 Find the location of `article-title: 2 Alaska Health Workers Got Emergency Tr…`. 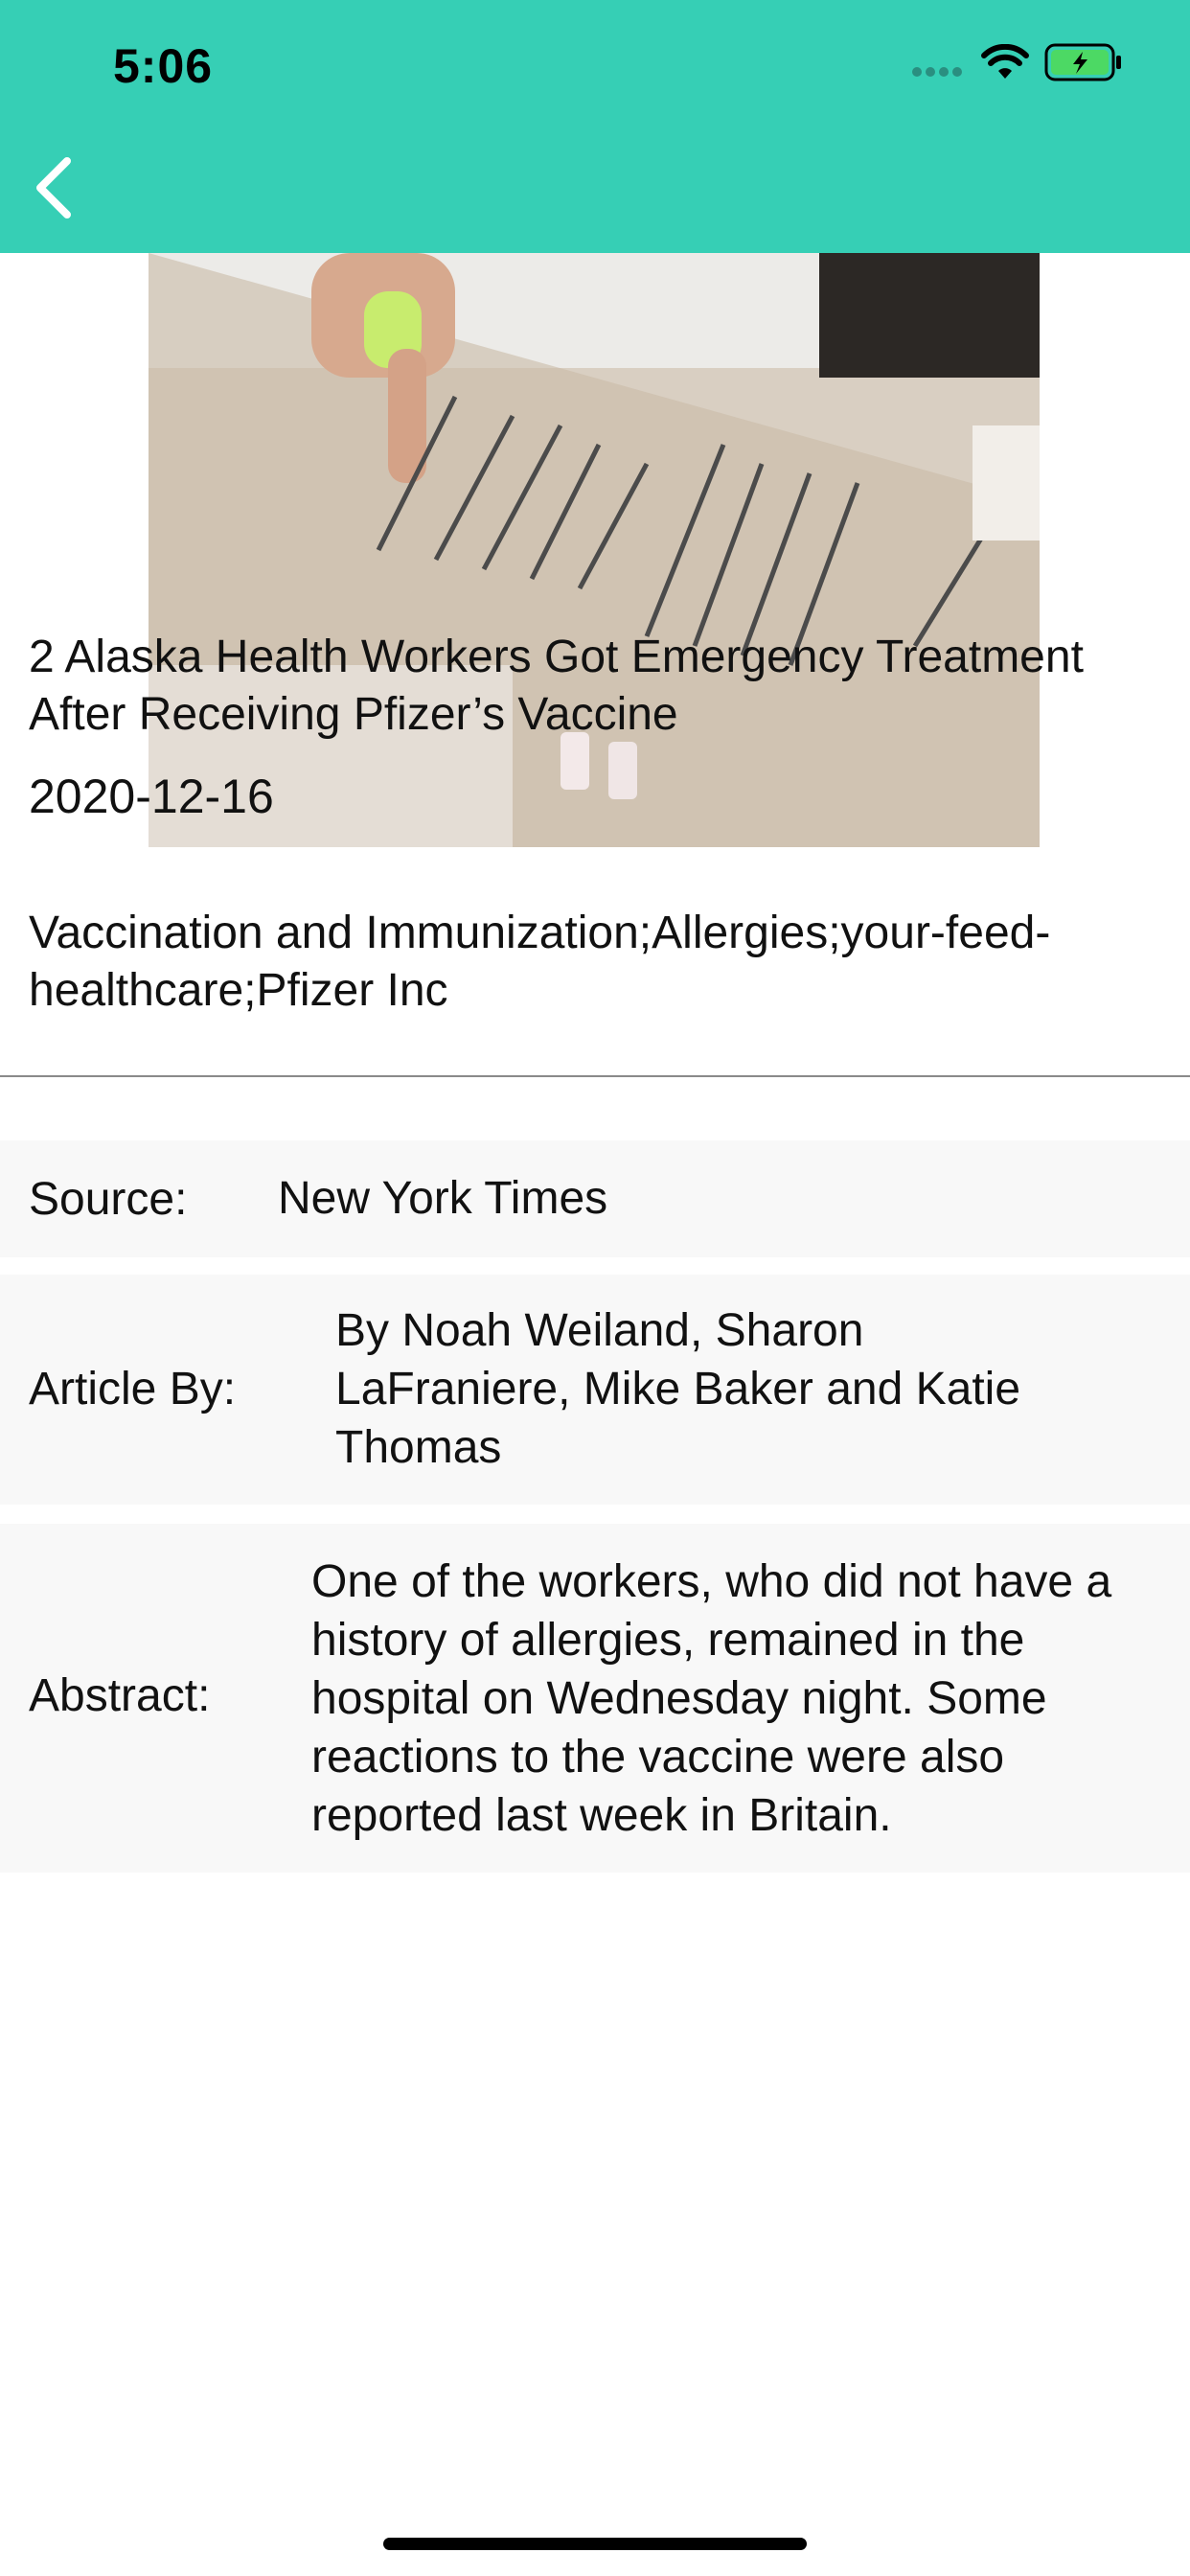

article-title: 2 Alaska Health Workers Got Emergency Tr… is located at coordinates (557, 686).